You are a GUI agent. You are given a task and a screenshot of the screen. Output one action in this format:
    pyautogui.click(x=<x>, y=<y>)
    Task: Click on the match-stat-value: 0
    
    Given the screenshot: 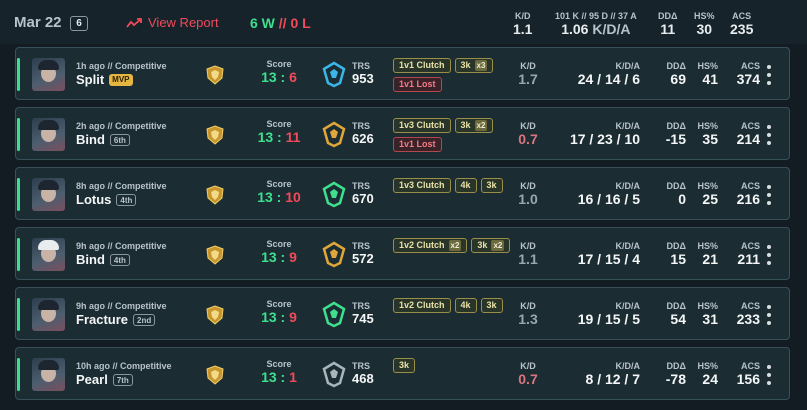 What is the action you would take?
    pyautogui.click(x=682, y=199)
    